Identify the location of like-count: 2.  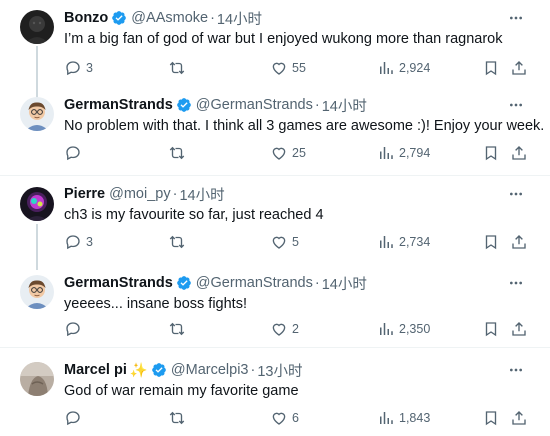
(295, 329).